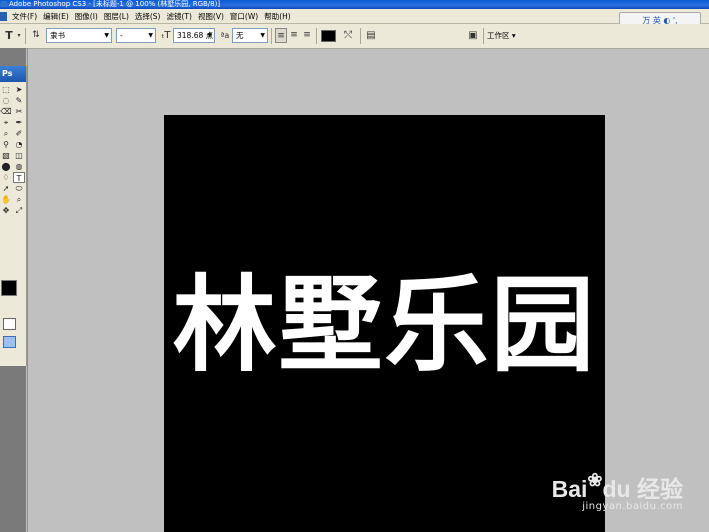 The height and width of the screenshot is (532, 709). What do you see at coordinates (3, 16) in the screenshot?
I see `document-icon` at bounding box center [3, 16].